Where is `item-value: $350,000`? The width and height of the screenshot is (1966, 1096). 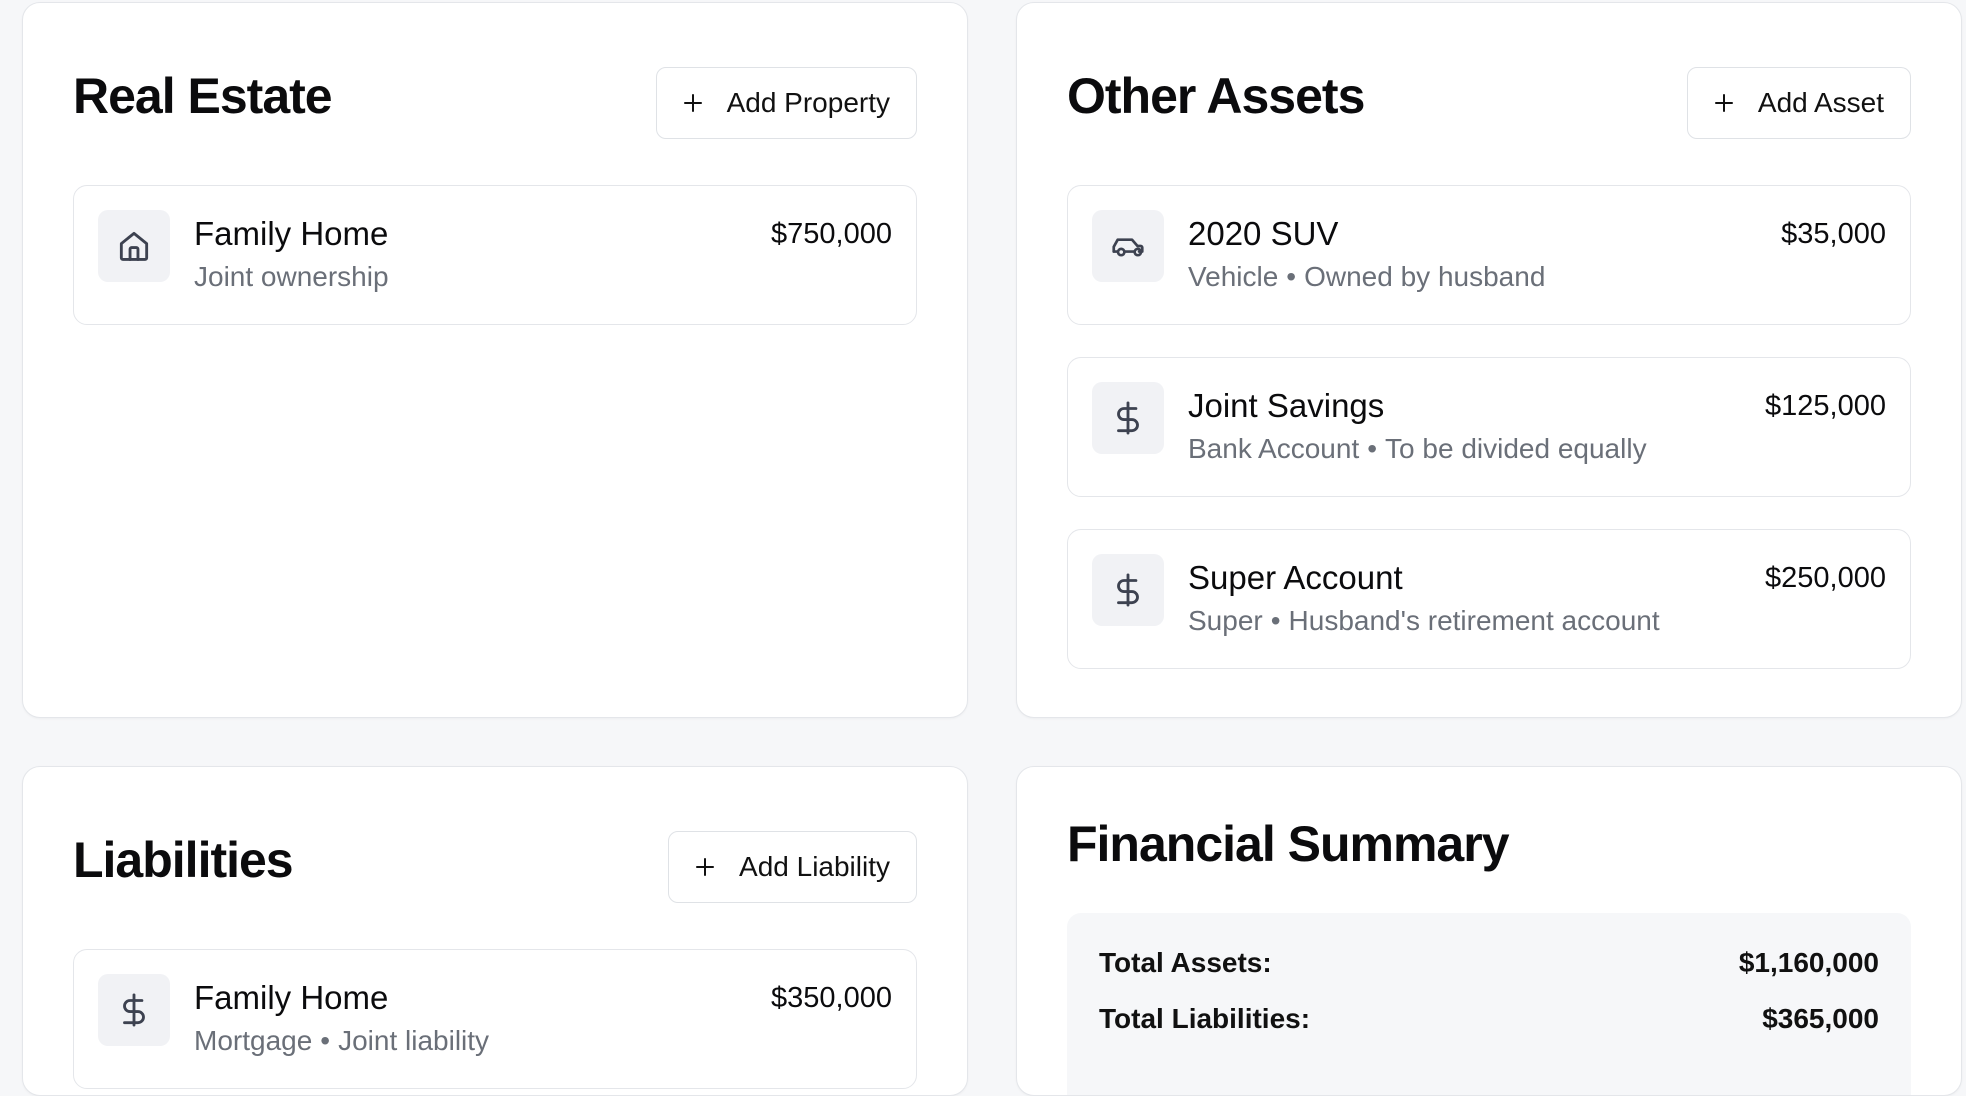
item-value: $350,000 is located at coordinates (831, 998).